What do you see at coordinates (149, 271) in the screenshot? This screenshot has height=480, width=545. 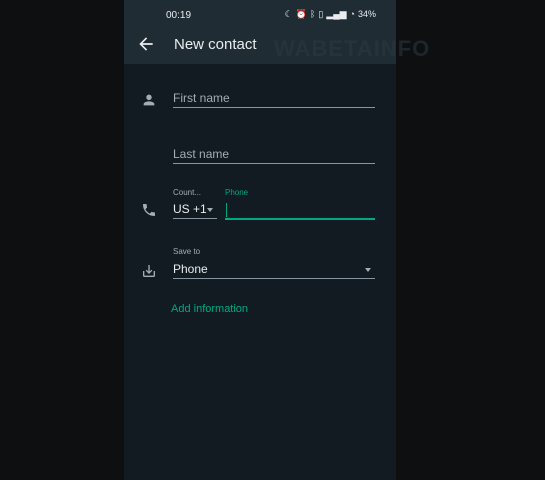 I see `download-icon` at bounding box center [149, 271].